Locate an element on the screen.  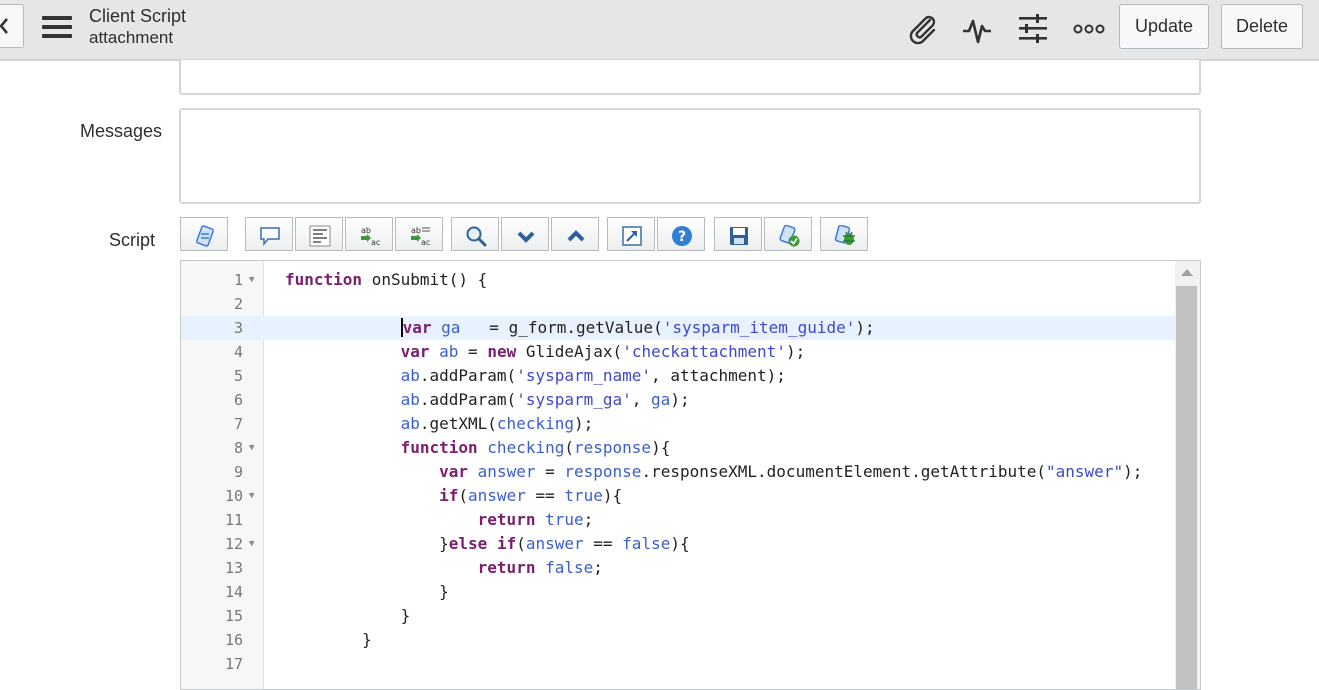
page-title: Client Script is located at coordinates (138, 16).